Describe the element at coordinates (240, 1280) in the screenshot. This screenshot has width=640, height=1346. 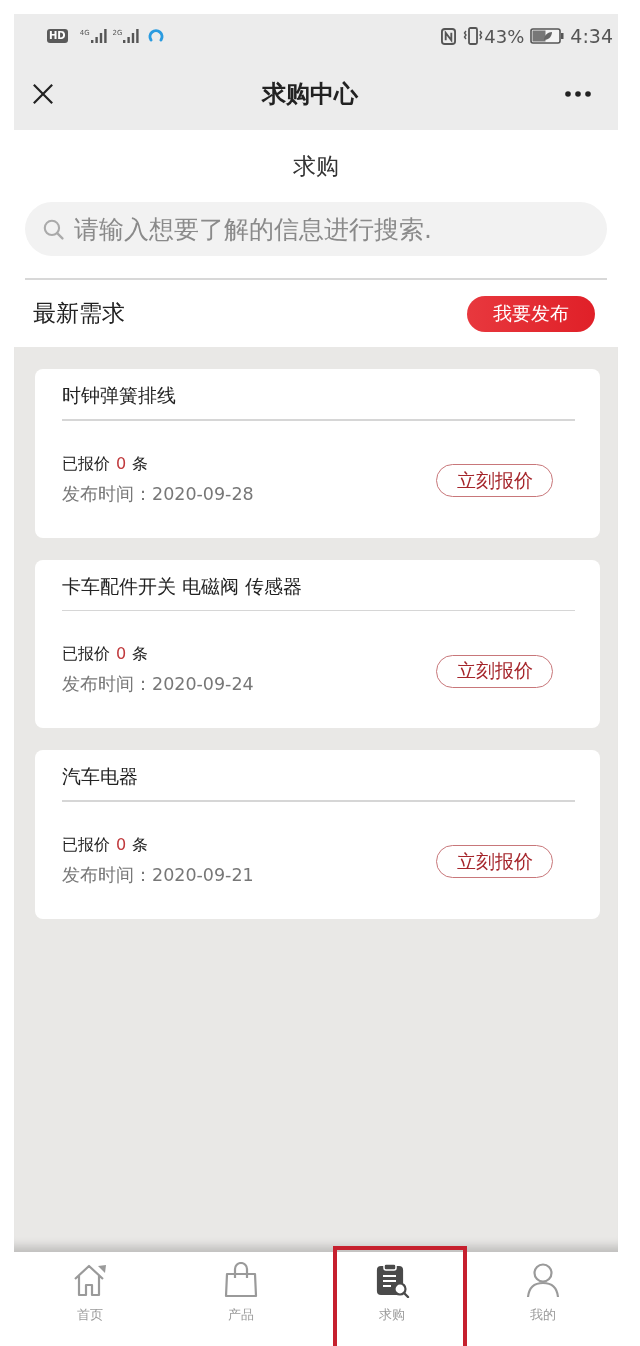
I see `shopping-bag-icon` at that location.